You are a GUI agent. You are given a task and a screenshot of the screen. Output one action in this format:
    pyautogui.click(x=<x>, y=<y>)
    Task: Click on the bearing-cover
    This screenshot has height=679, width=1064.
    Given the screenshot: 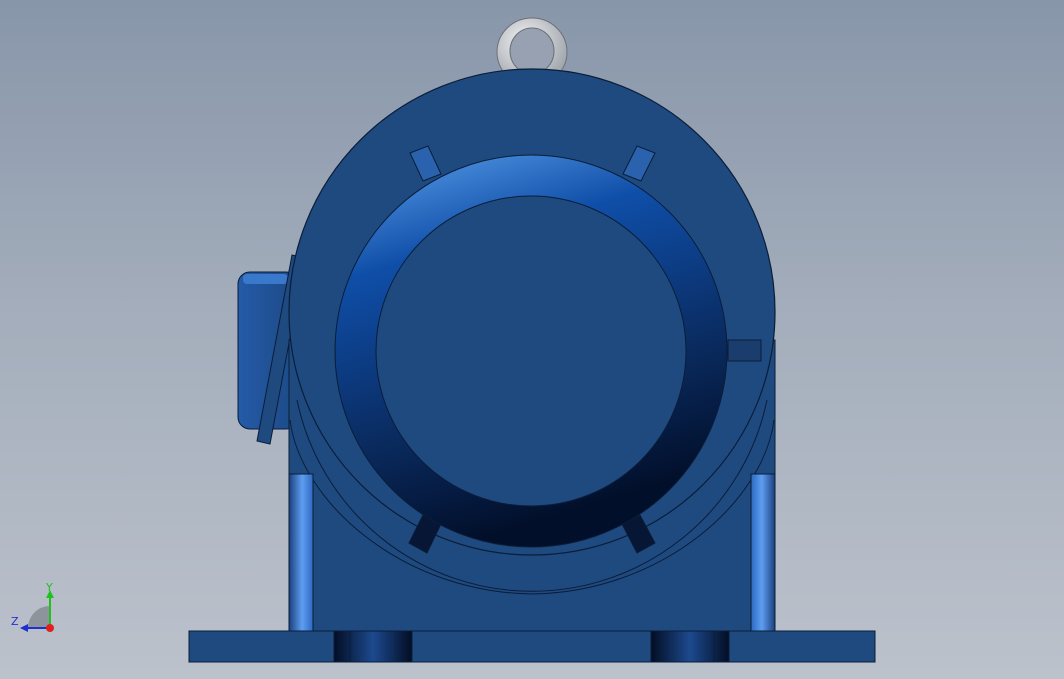 What is the action you would take?
    pyautogui.click(x=531, y=351)
    